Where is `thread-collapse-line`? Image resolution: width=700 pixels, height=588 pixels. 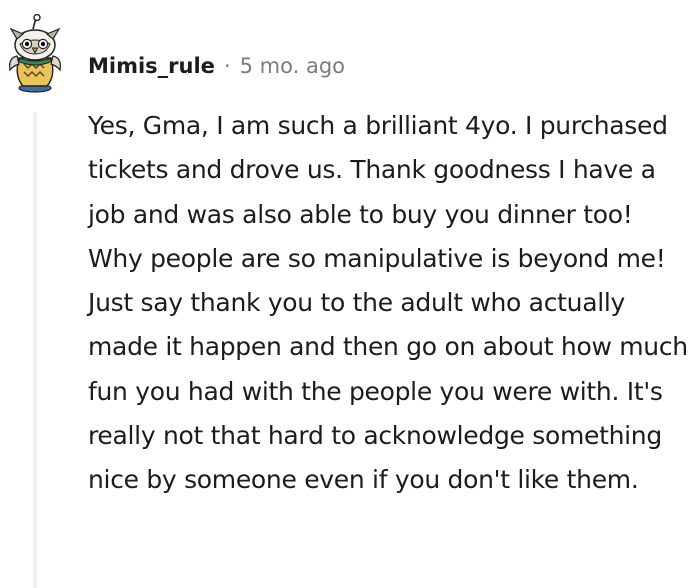 thread-collapse-line is located at coordinates (35, 350).